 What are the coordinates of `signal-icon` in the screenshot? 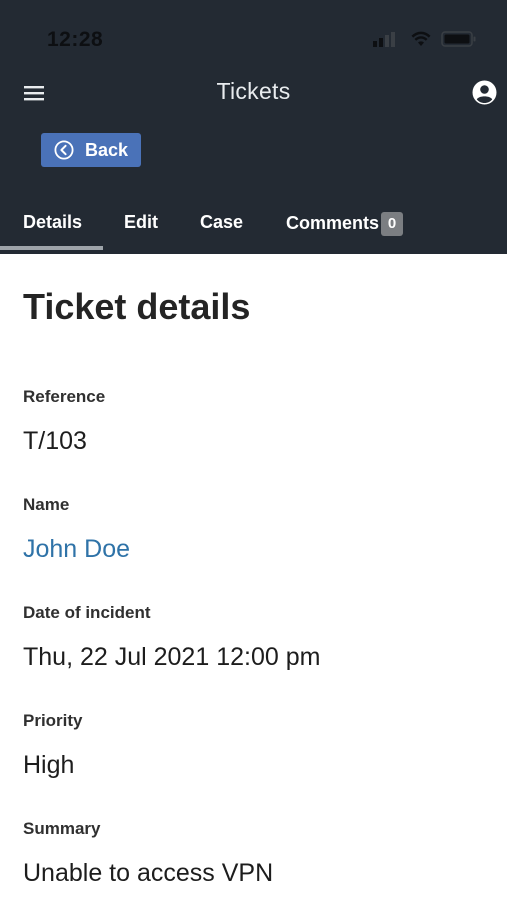 It's located at (384, 39).